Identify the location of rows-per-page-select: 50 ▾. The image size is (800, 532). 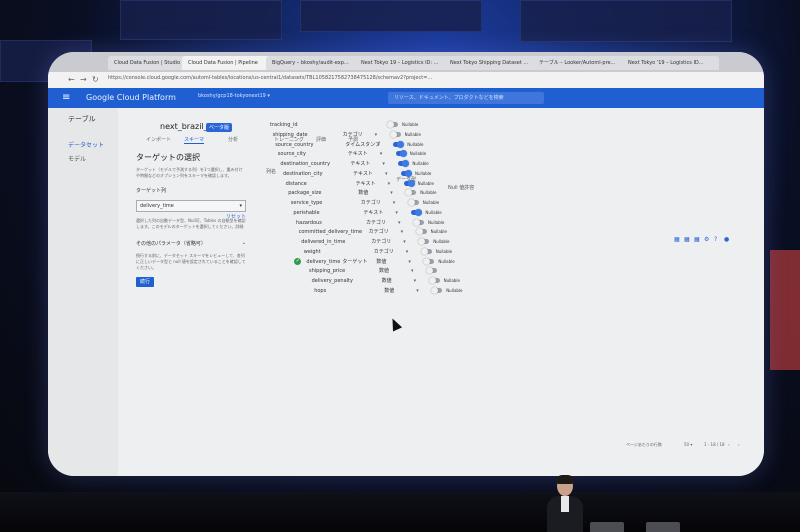
(688, 444).